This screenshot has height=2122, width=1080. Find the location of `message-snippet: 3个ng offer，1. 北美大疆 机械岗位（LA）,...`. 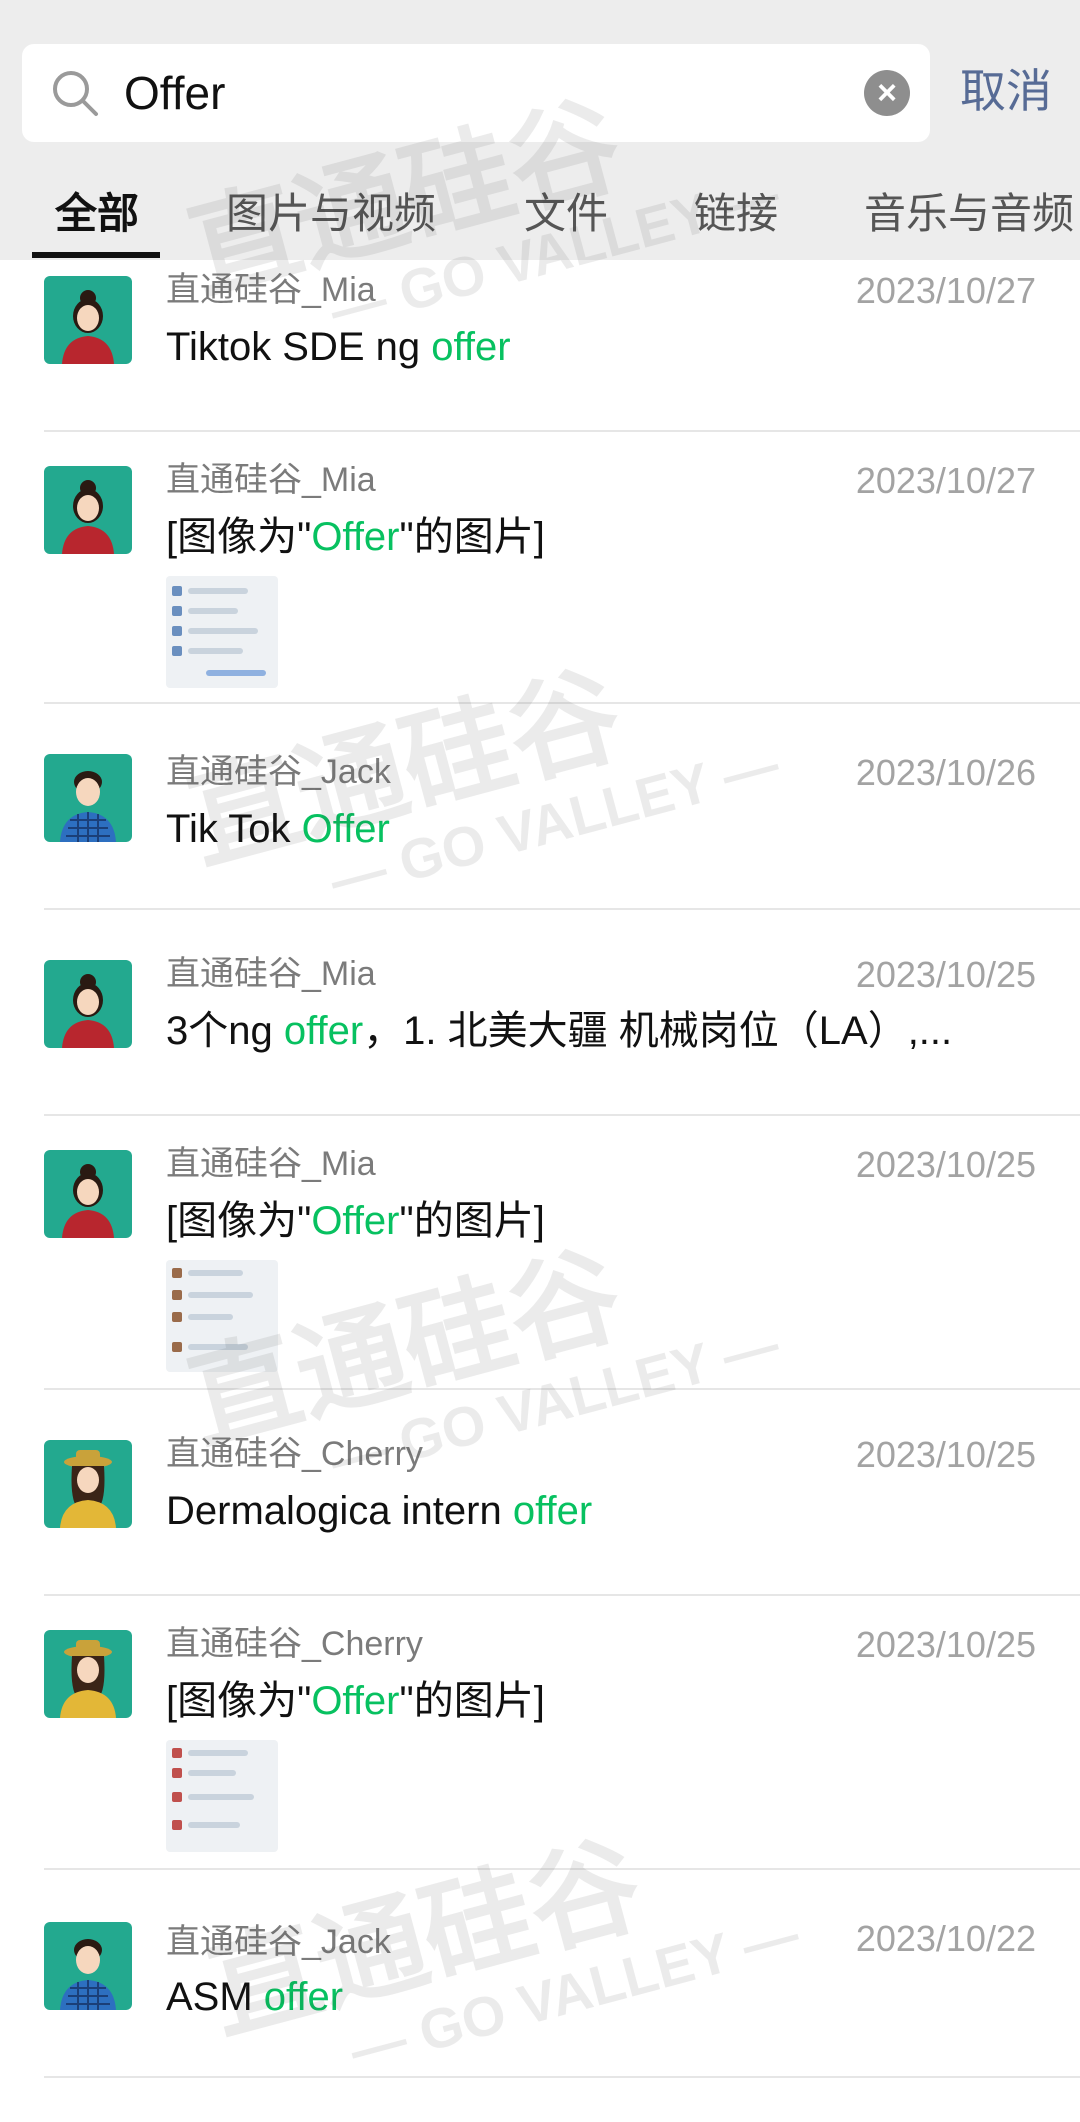

message-snippet: 3个ng offer，1. 北美大疆 机械岗位（LA）,... is located at coordinates (559, 1031).